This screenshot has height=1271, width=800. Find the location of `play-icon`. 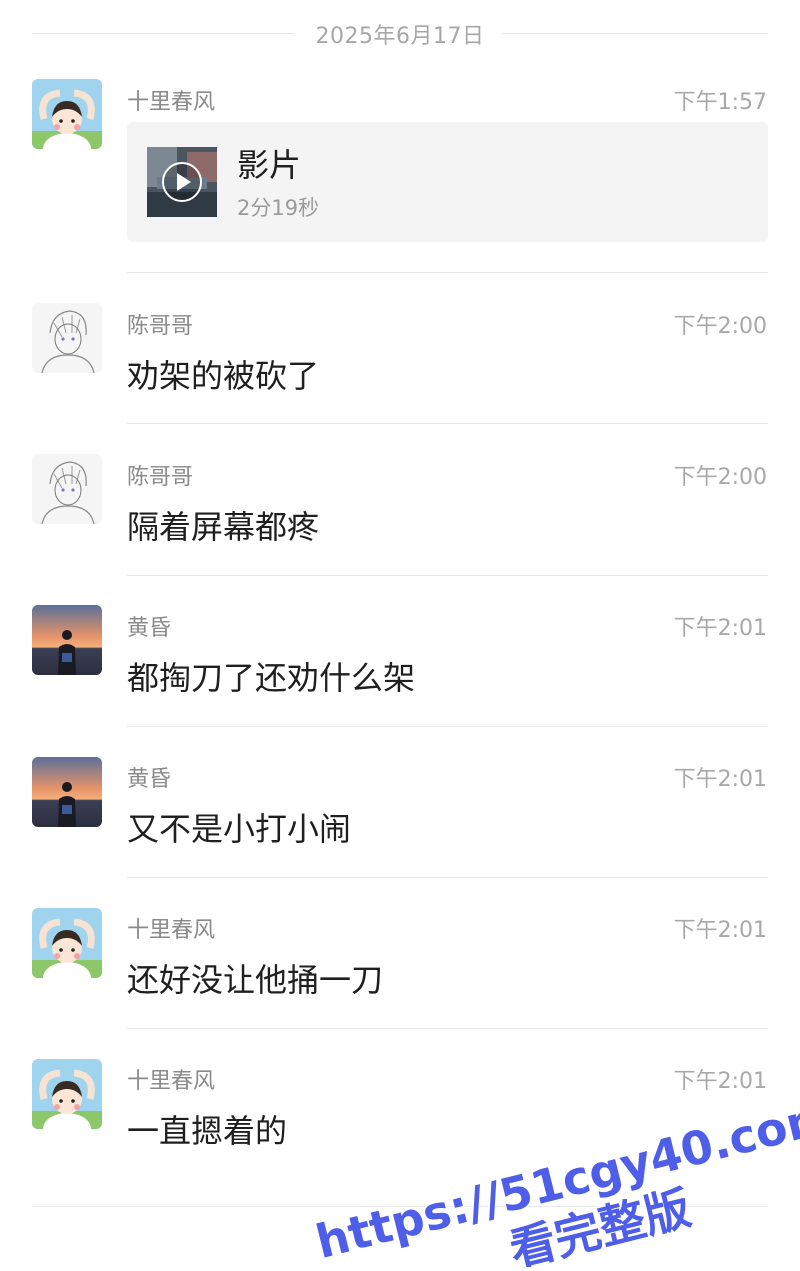

play-icon is located at coordinates (182, 182).